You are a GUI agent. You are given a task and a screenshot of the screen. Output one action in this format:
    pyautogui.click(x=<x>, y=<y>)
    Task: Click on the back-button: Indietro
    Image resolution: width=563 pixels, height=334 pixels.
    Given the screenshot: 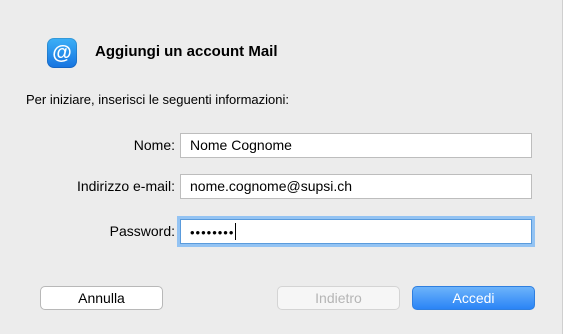 What is the action you would take?
    pyautogui.click(x=338, y=298)
    